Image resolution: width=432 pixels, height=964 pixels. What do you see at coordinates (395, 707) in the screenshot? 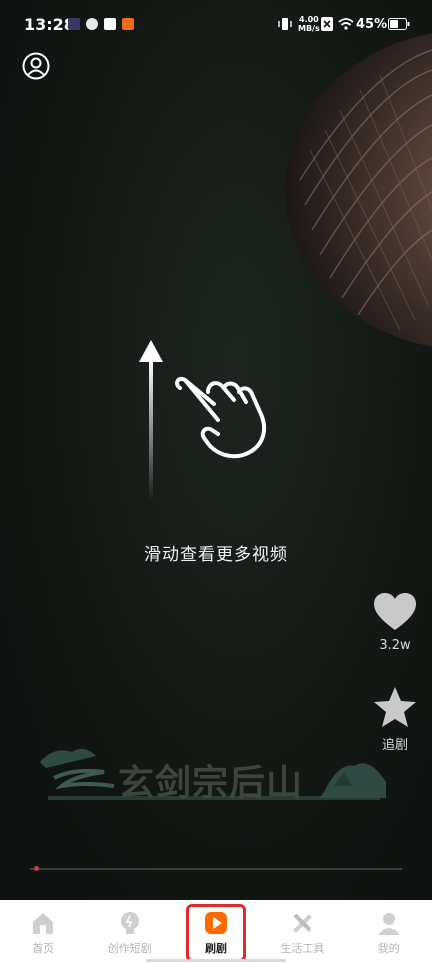
I see `star-icon` at bounding box center [395, 707].